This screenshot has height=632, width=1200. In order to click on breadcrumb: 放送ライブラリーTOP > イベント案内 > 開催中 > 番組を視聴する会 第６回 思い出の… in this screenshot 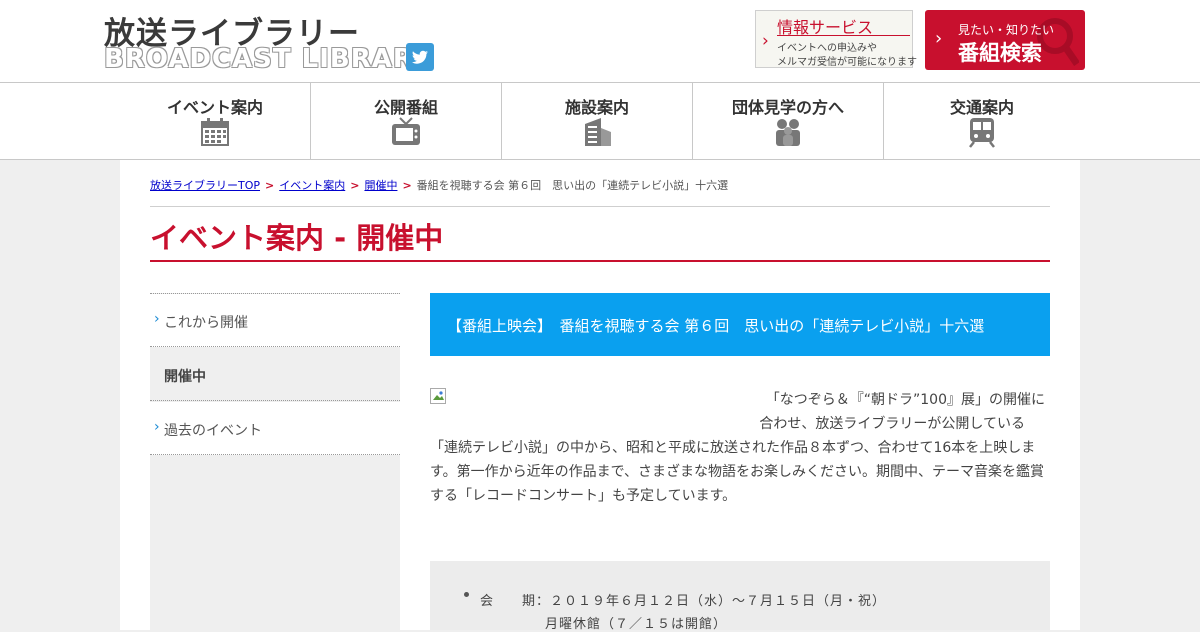, I will do `click(439, 185)`.